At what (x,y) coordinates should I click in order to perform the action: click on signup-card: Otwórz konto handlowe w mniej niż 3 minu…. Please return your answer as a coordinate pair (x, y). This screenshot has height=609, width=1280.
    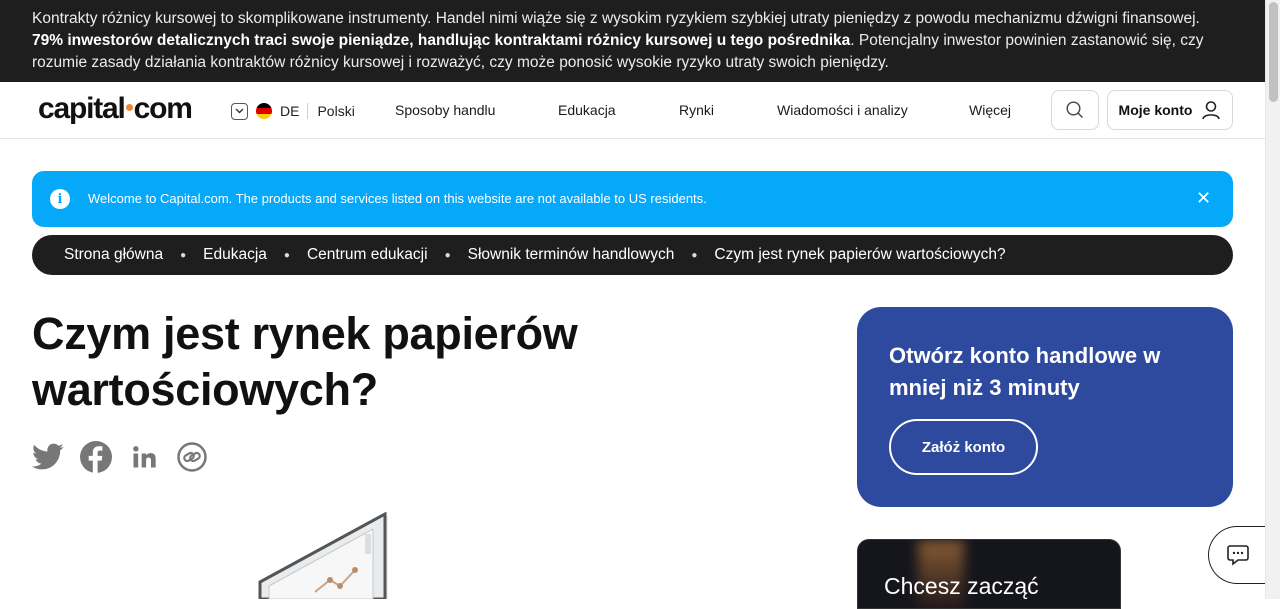
    Looking at the image, I should click on (1045, 407).